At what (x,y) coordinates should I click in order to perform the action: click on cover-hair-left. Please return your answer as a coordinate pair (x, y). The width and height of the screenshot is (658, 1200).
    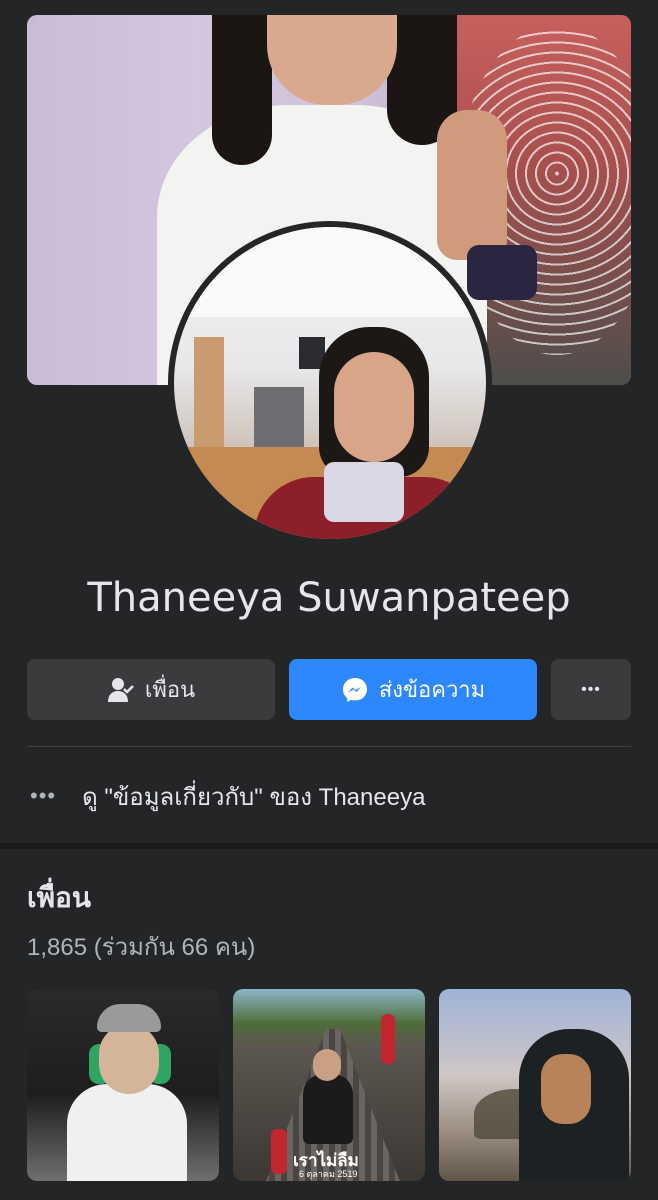
    Looking at the image, I should click on (242, 90).